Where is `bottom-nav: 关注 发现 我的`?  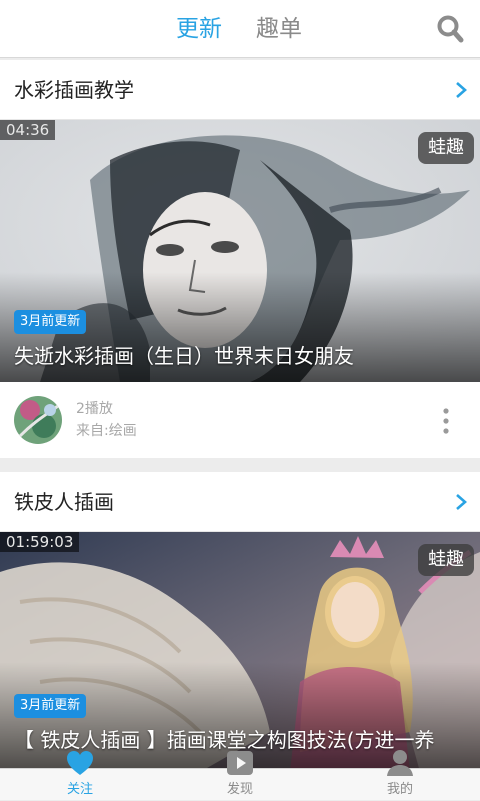
bottom-nav: 关注 发现 我的 is located at coordinates (240, 775).